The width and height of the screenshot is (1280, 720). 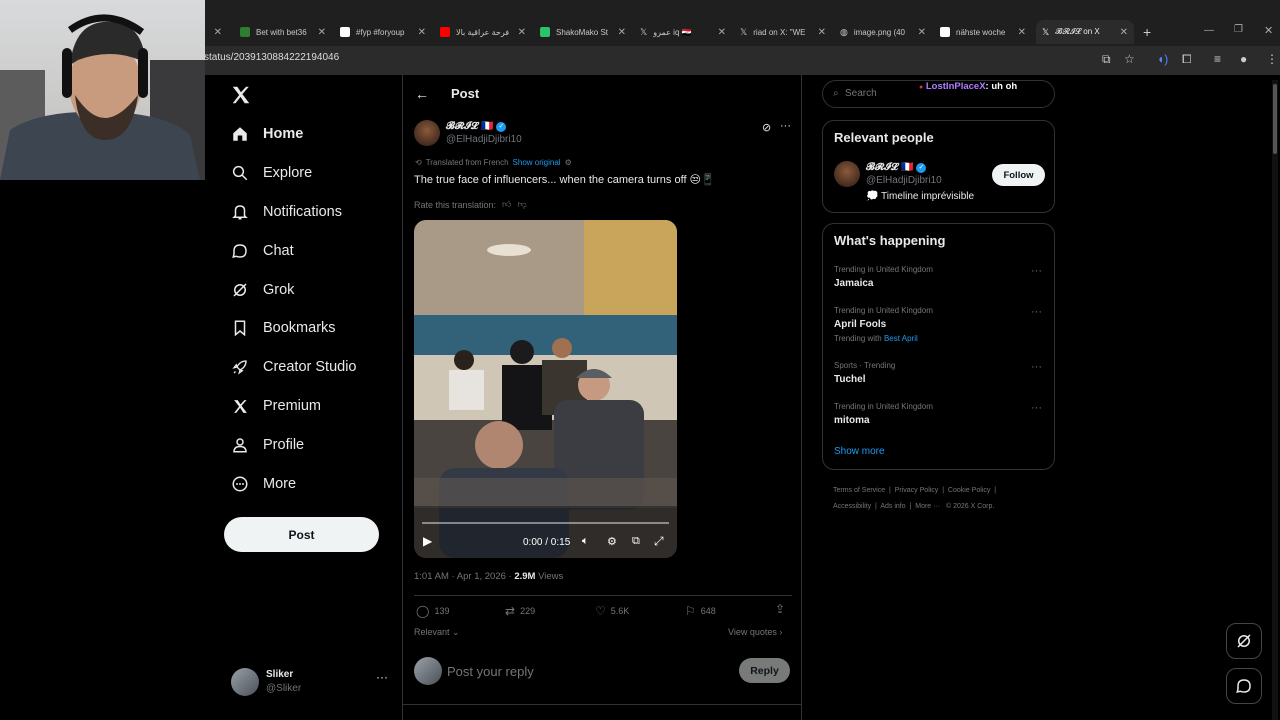 What do you see at coordinates (275, 406) in the screenshot?
I see `sidebar-item-premium: Premium` at bounding box center [275, 406].